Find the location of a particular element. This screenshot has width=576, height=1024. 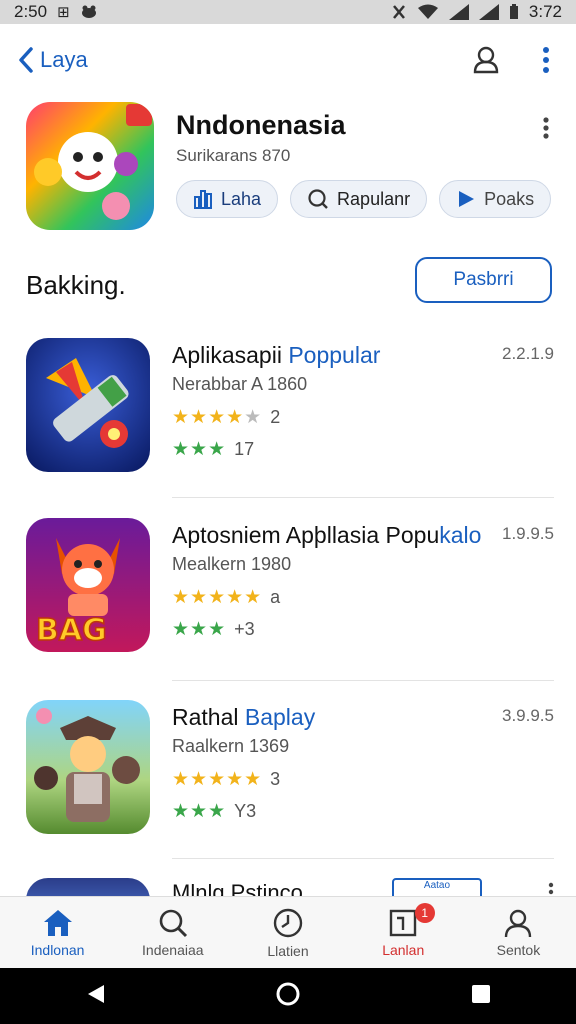

app-name: Aptosniem Apþllasia Popukalo is located at coordinates (326, 535).